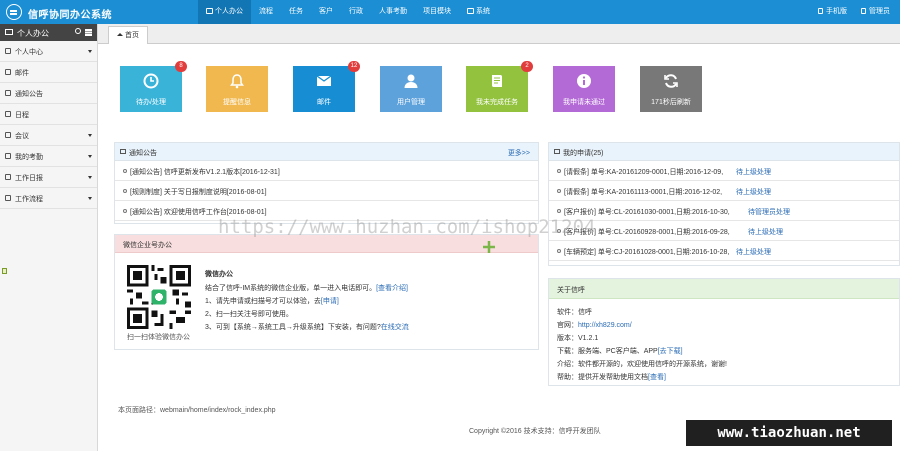 The width and height of the screenshot is (900, 451). What do you see at coordinates (237, 81) in the screenshot?
I see `bell-icon` at bounding box center [237, 81].